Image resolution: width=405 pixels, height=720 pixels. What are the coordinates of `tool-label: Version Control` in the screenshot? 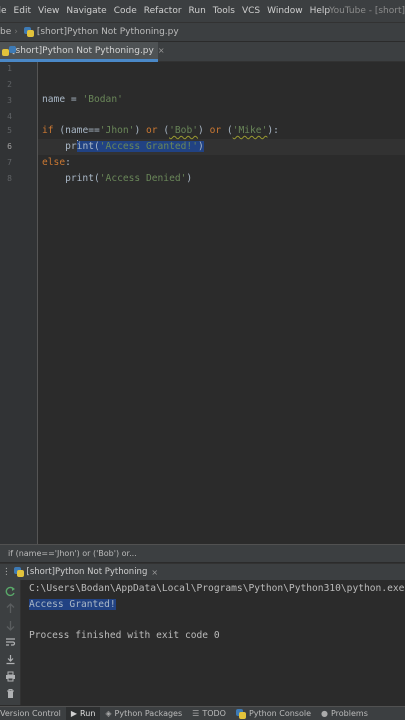 It's located at (30, 713).